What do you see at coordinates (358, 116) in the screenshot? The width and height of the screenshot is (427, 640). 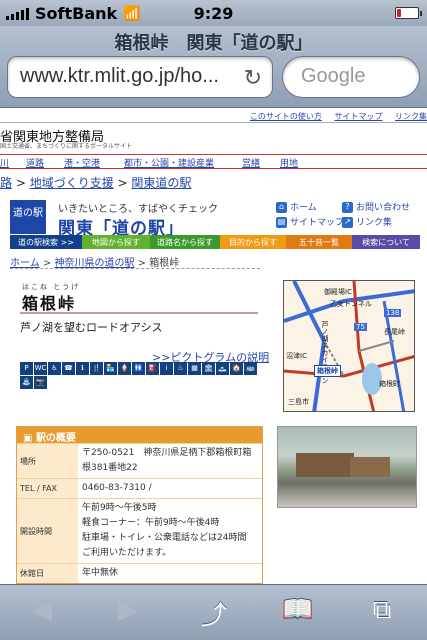 I see `top-link-sitemap: サイトマップ` at bounding box center [358, 116].